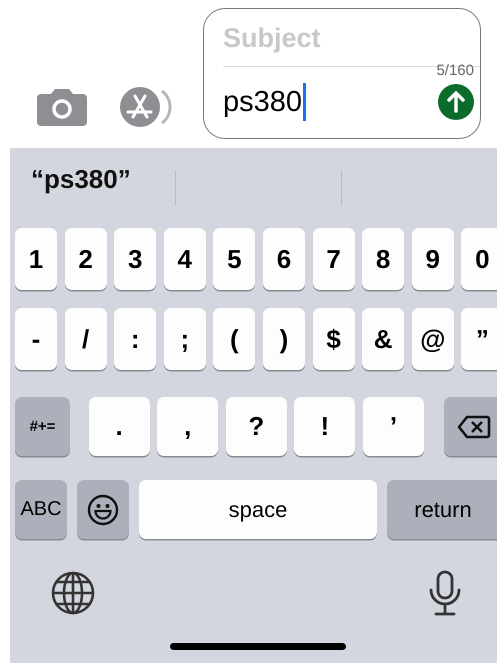 The height and width of the screenshot is (663, 497). I want to click on key: /, so click(85, 339).